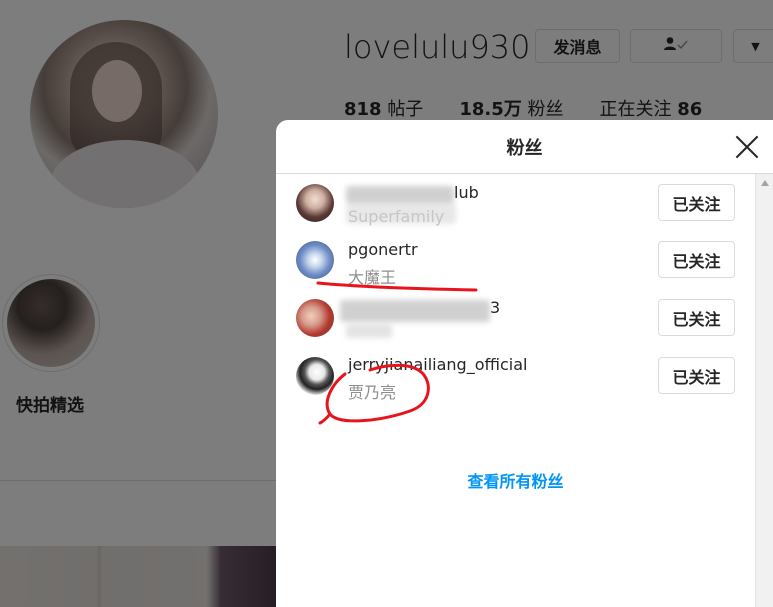  What do you see at coordinates (515, 480) in the screenshot?
I see `see-all-followers-link: 查看所有粉丝` at bounding box center [515, 480].